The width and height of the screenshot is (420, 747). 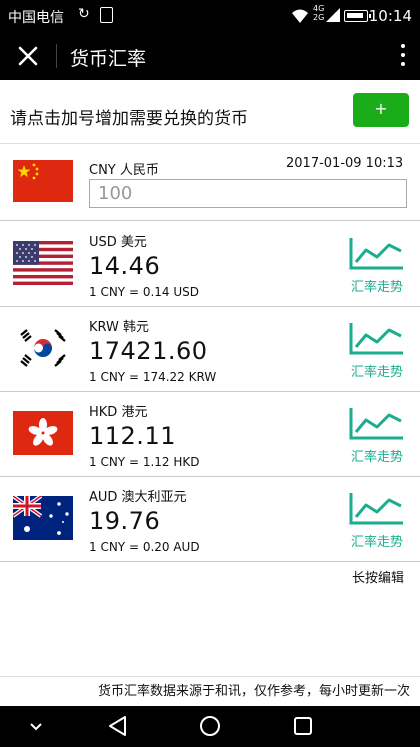 I want to click on chevron-down-icon, so click(x=36, y=726).